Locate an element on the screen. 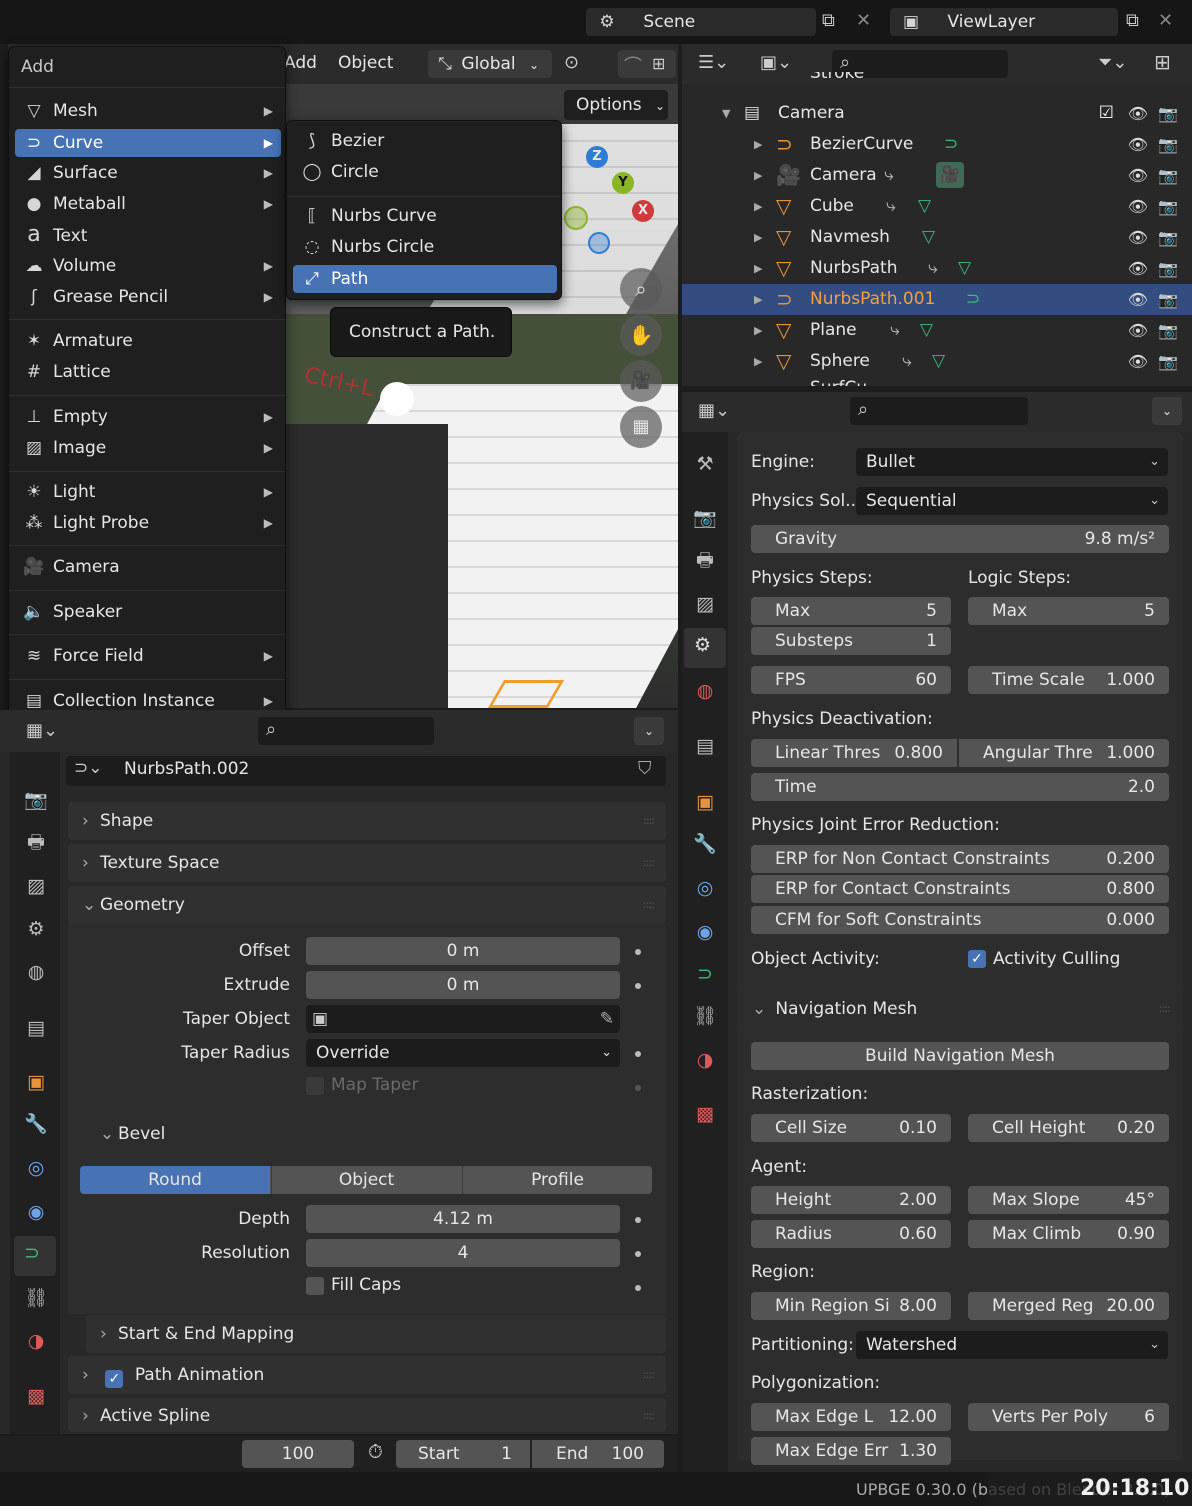  gizmo-z-axis: Z is located at coordinates (597, 157).